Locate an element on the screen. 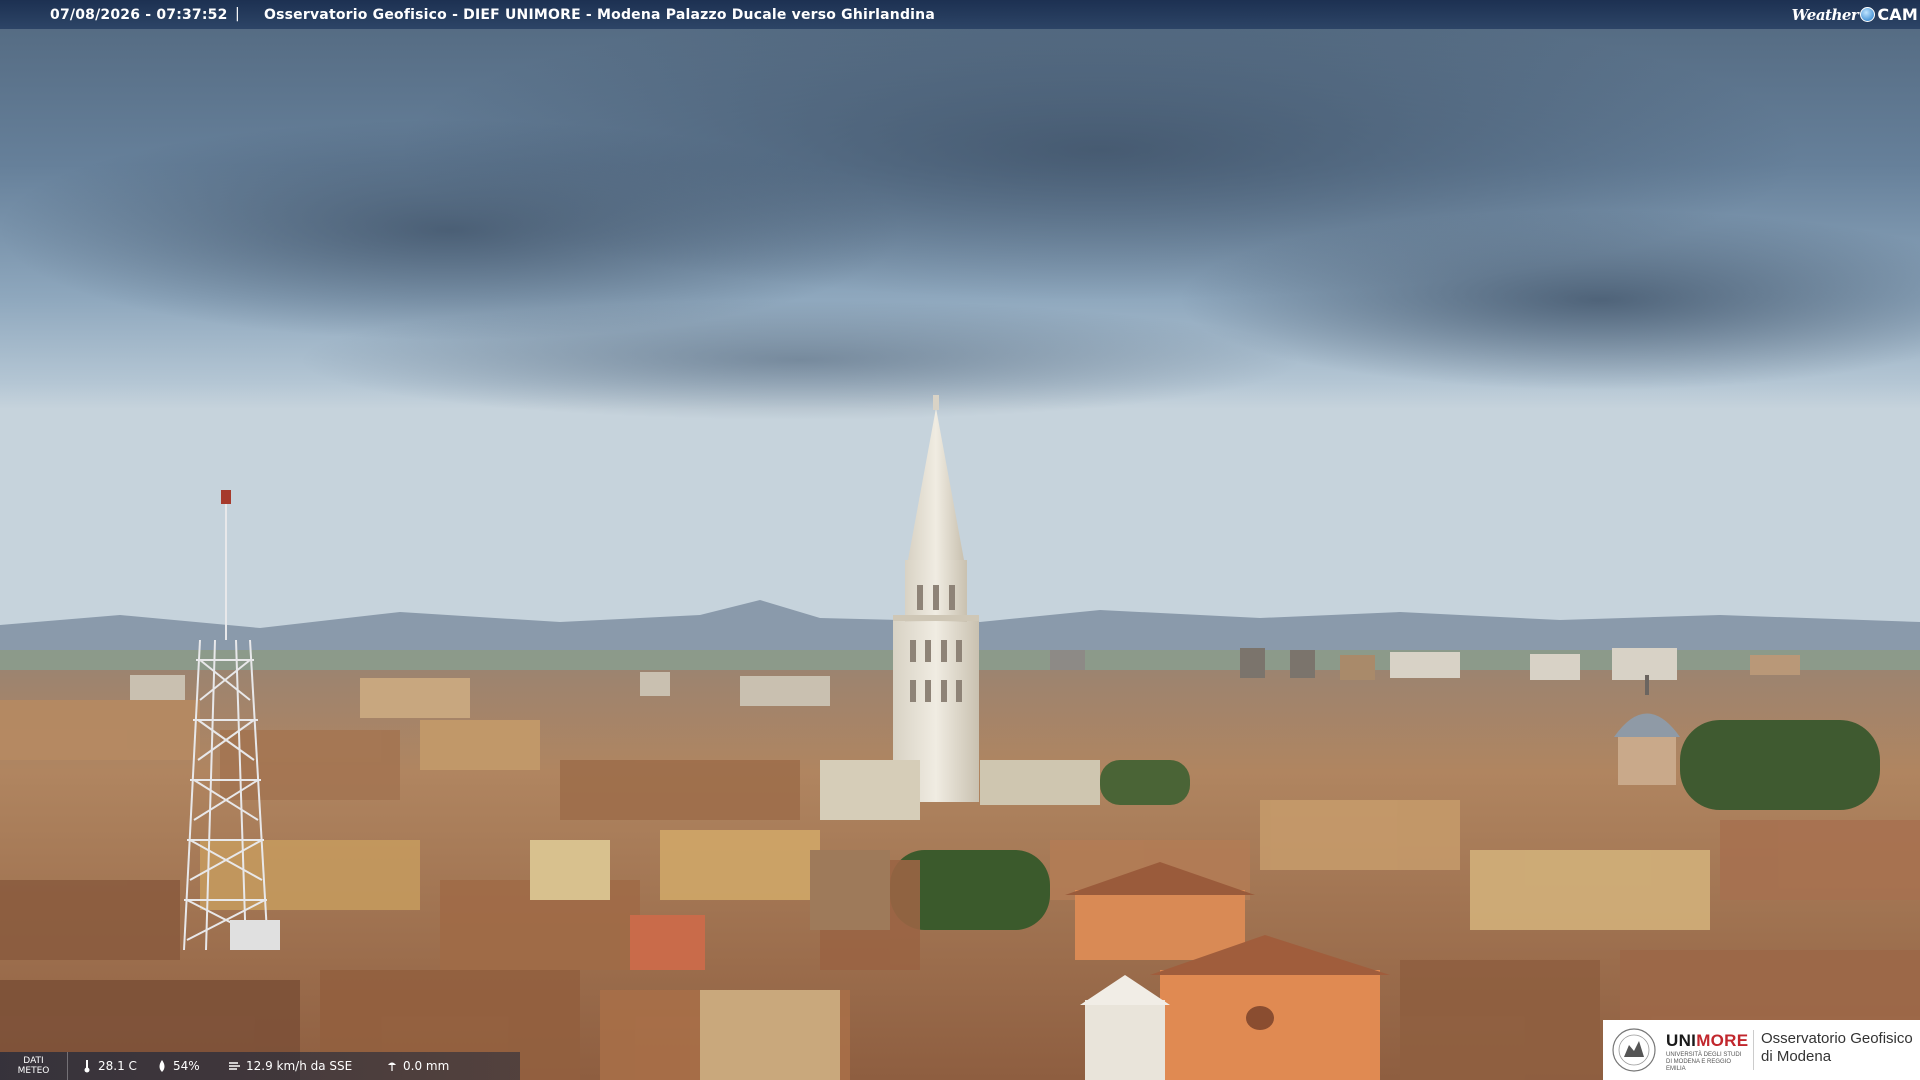 This screenshot has width=1920, height=1080. temperature-value: 28.1 C is located at coordinates (117, 1066).